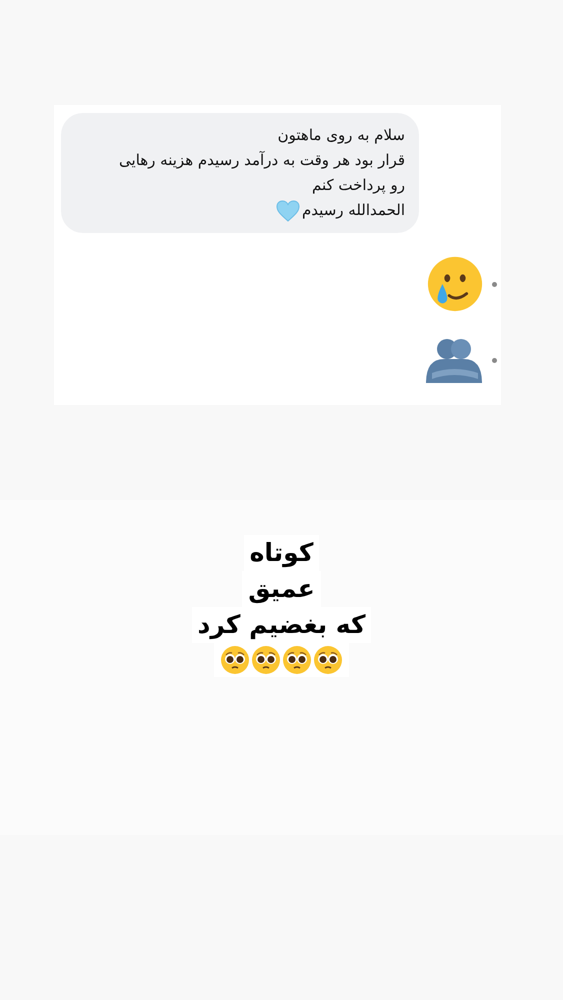  I want to click on message-text: سلام به روی ماهتون, so click(341, 135).